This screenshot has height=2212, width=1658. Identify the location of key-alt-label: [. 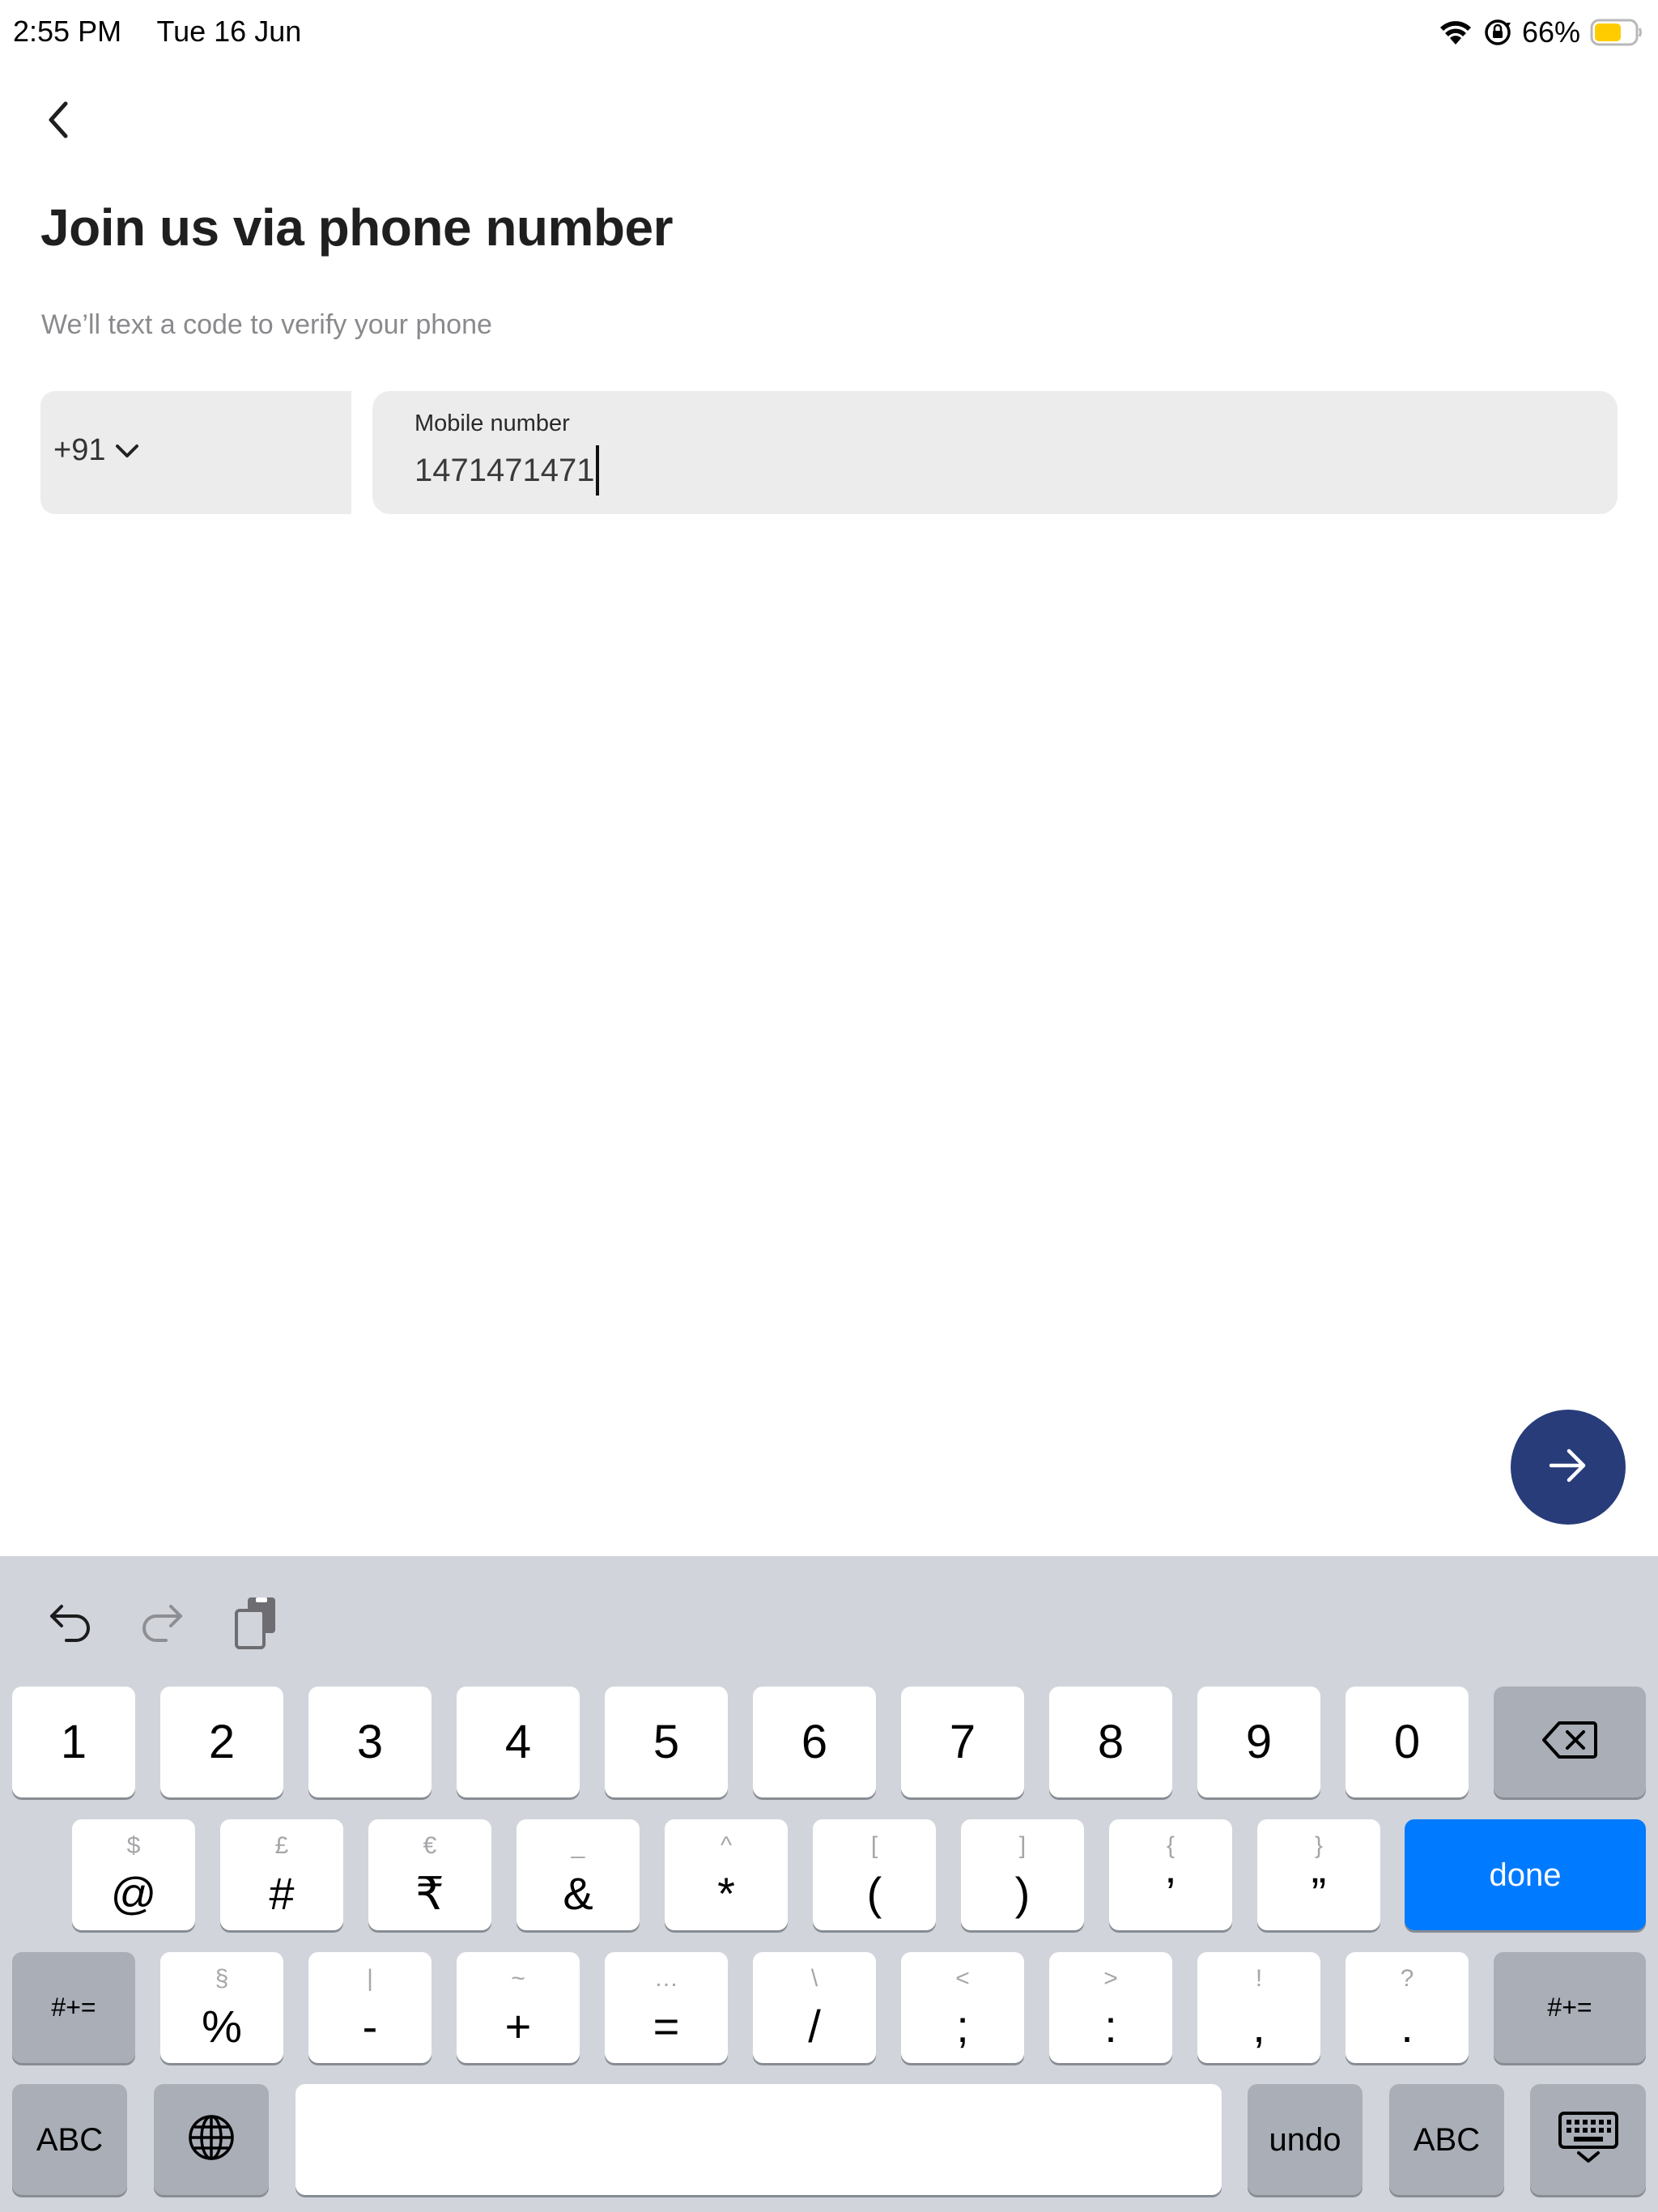
(874, 1845).